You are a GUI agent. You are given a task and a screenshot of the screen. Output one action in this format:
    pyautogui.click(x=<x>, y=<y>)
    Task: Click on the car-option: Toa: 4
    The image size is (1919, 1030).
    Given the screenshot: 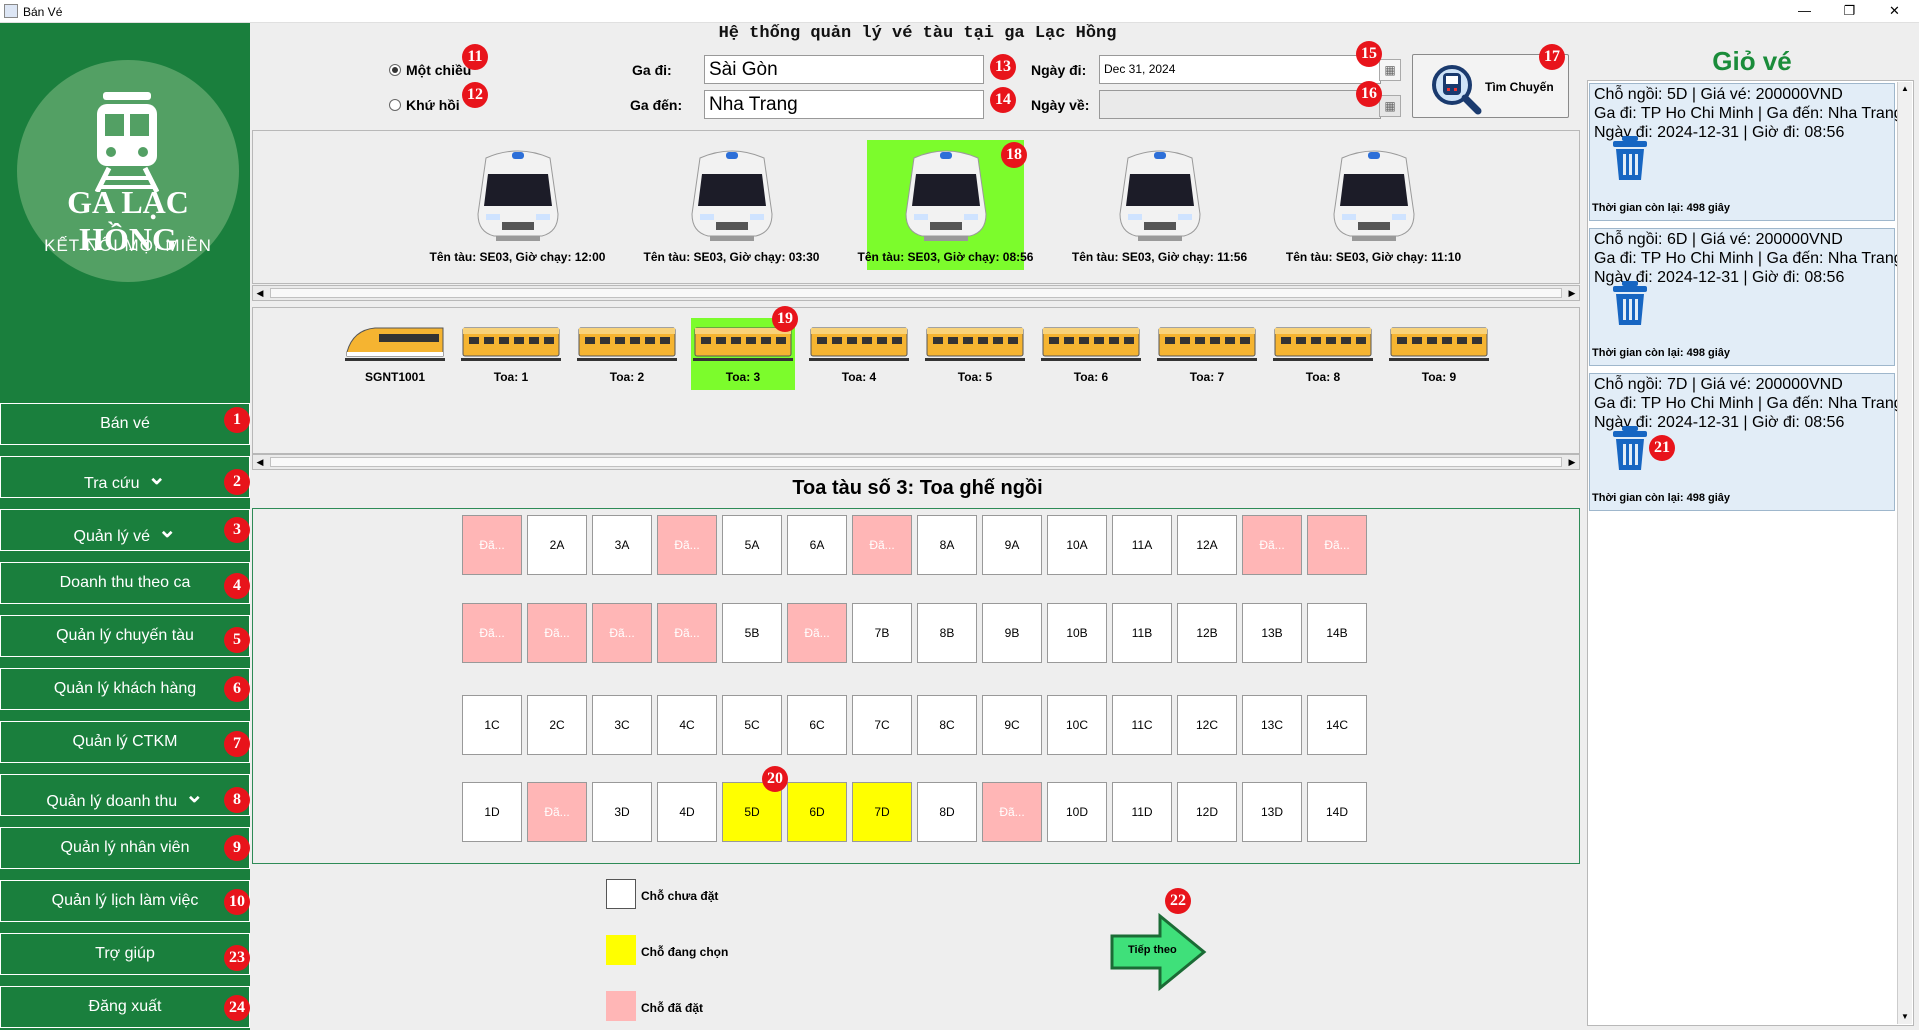 What is the action you would take?
    pyautogui.click(x=859, y=354)
    